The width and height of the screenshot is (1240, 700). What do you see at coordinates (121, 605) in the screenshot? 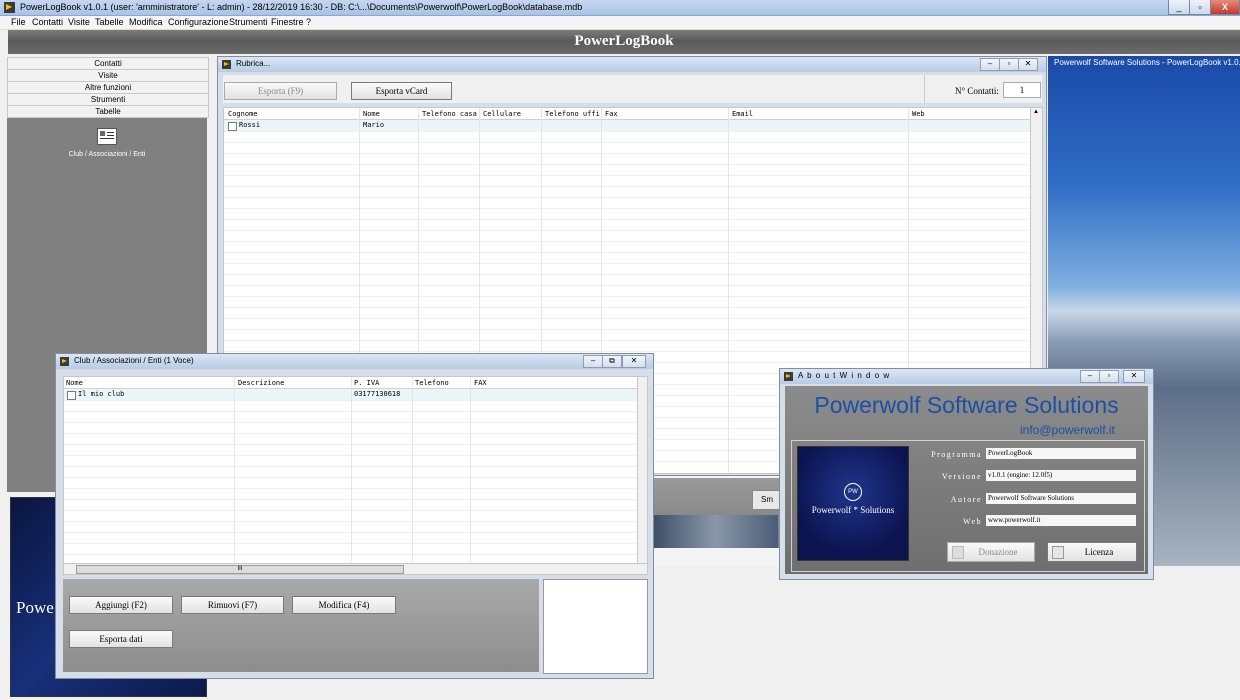
I see `add-button: Aggiungi (F2)` at bounding box center [121, 605].